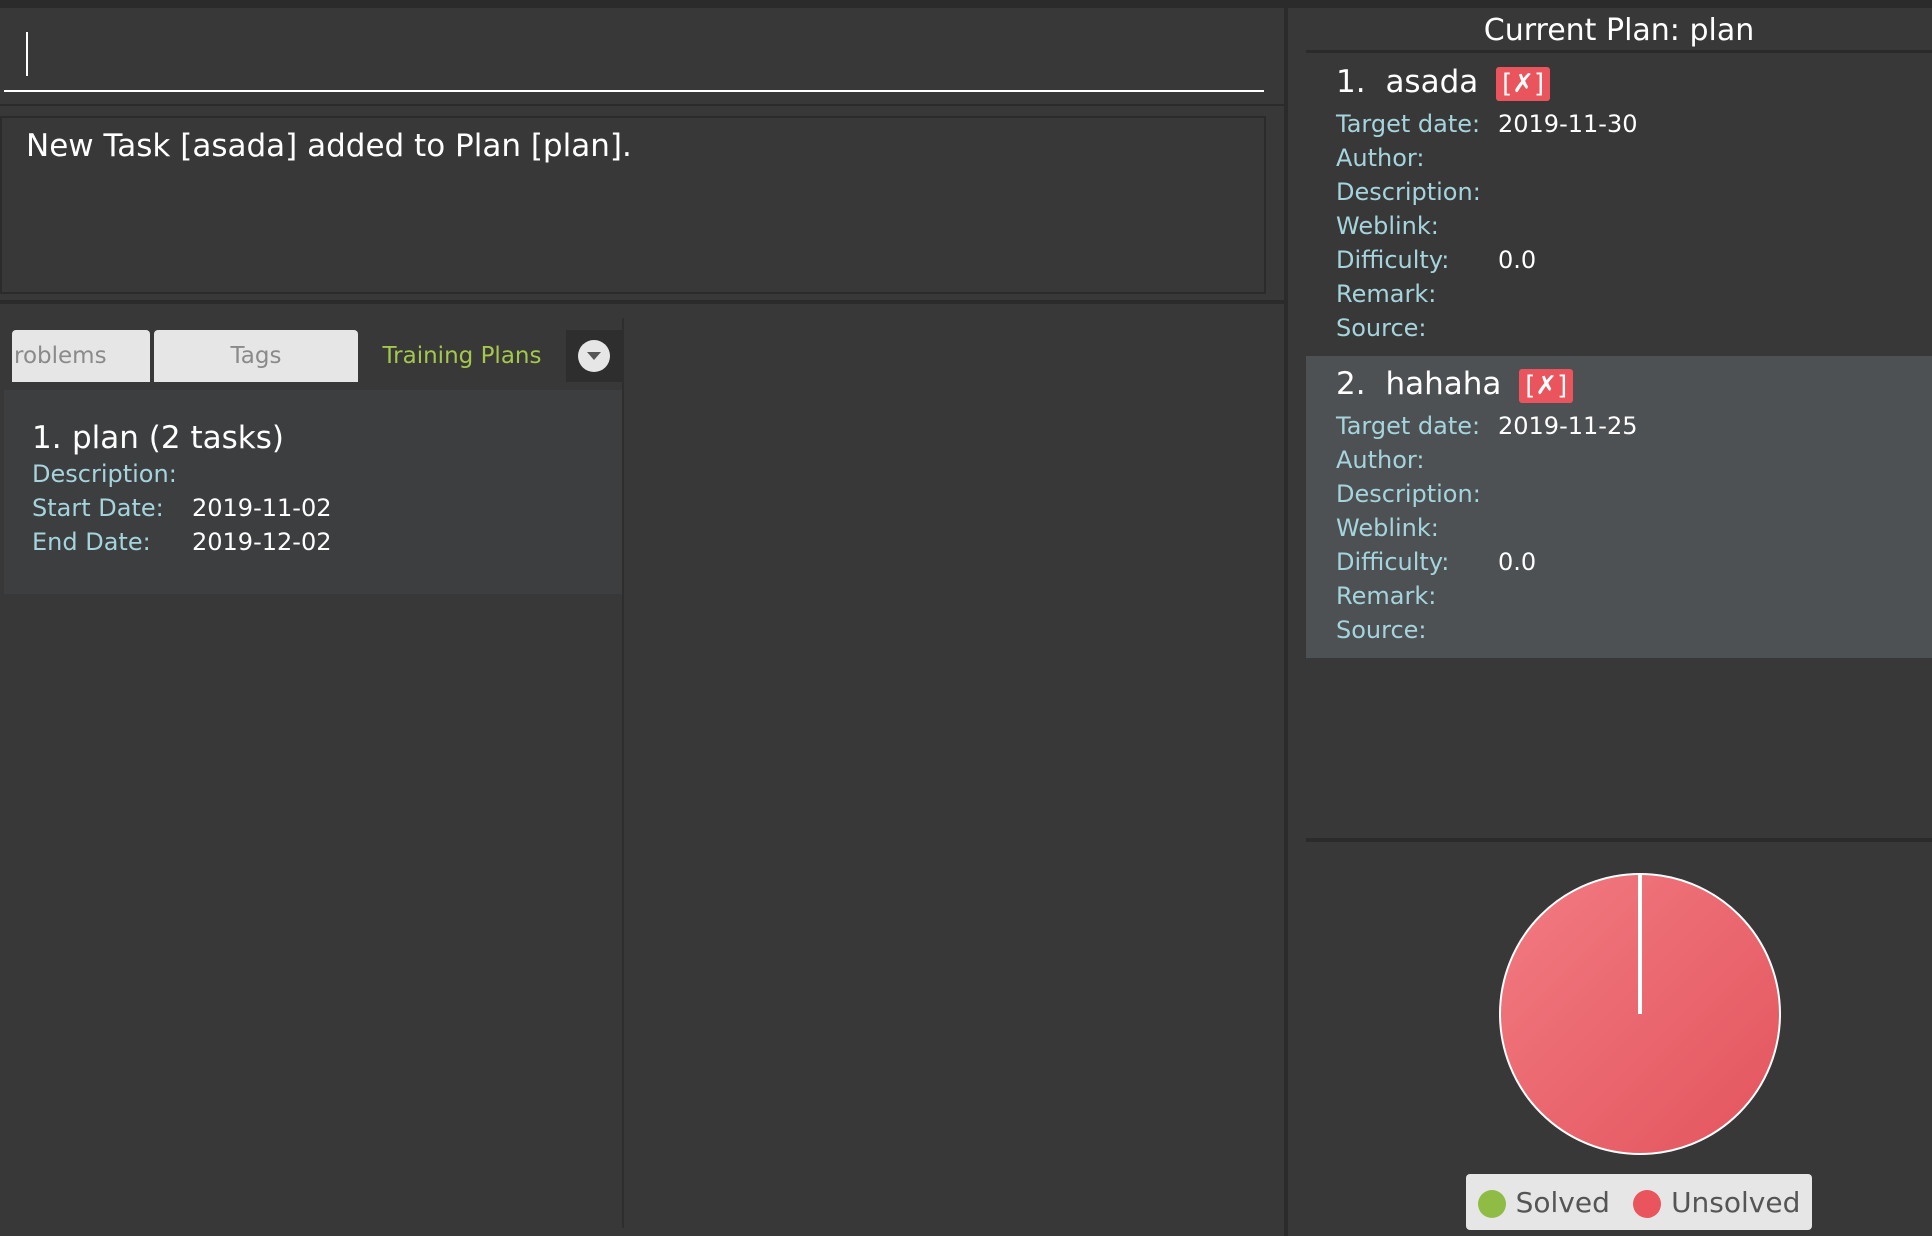  I want to click on plan-description-label: Description:, so click(104, 474).